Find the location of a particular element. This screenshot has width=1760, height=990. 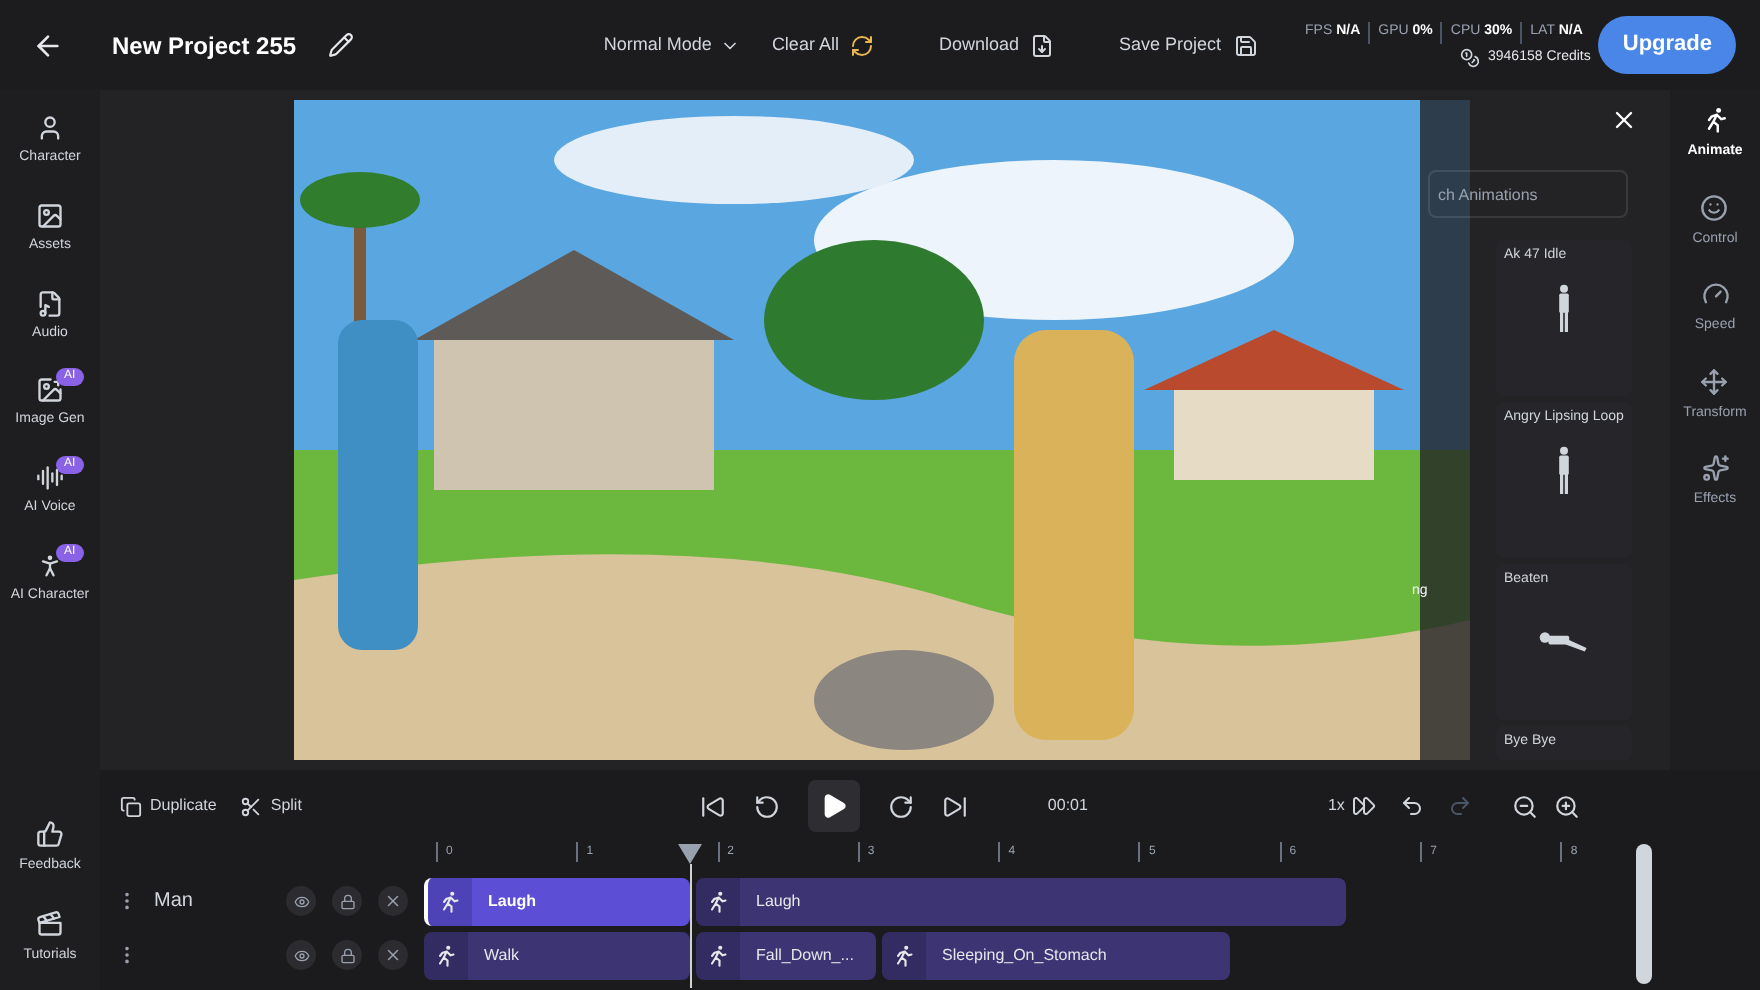

skip-back-button is located at coordinates (712, 806).